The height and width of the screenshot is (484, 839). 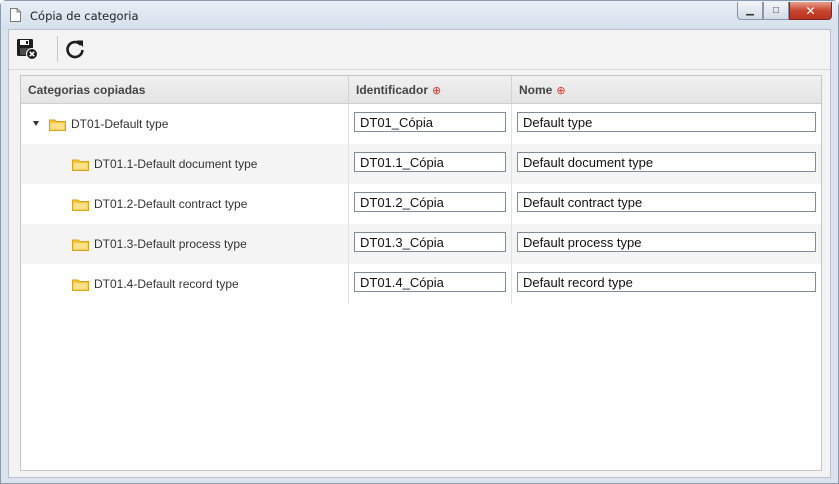 I want to click on table-row: DT01.4-Default record type, so click(x=421, y=284).